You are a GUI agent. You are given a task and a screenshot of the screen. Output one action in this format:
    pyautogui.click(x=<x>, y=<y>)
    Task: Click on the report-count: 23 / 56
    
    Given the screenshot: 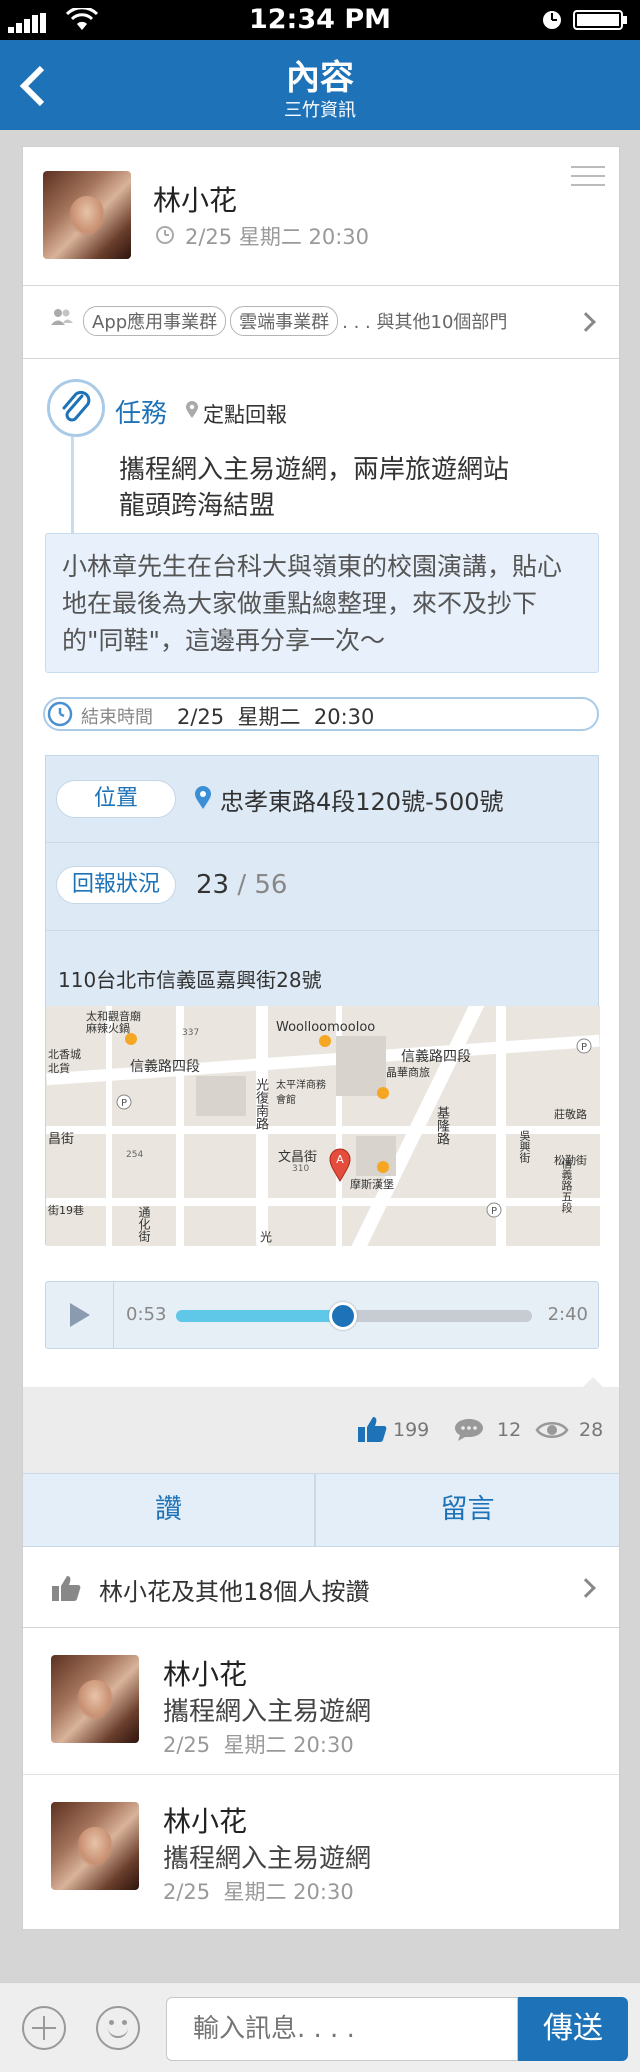 What is the action you would take?
    pyautogui.click(x=241, y=885)
    